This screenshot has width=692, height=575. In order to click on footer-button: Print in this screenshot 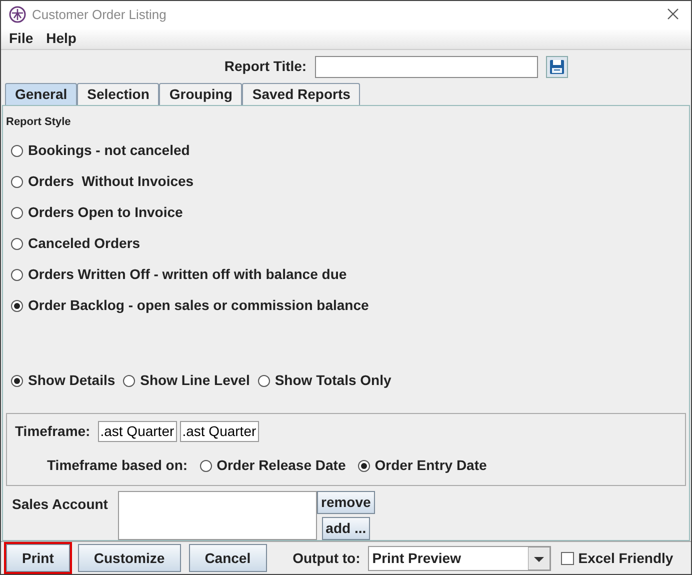, I will do `click(38, 558)`.